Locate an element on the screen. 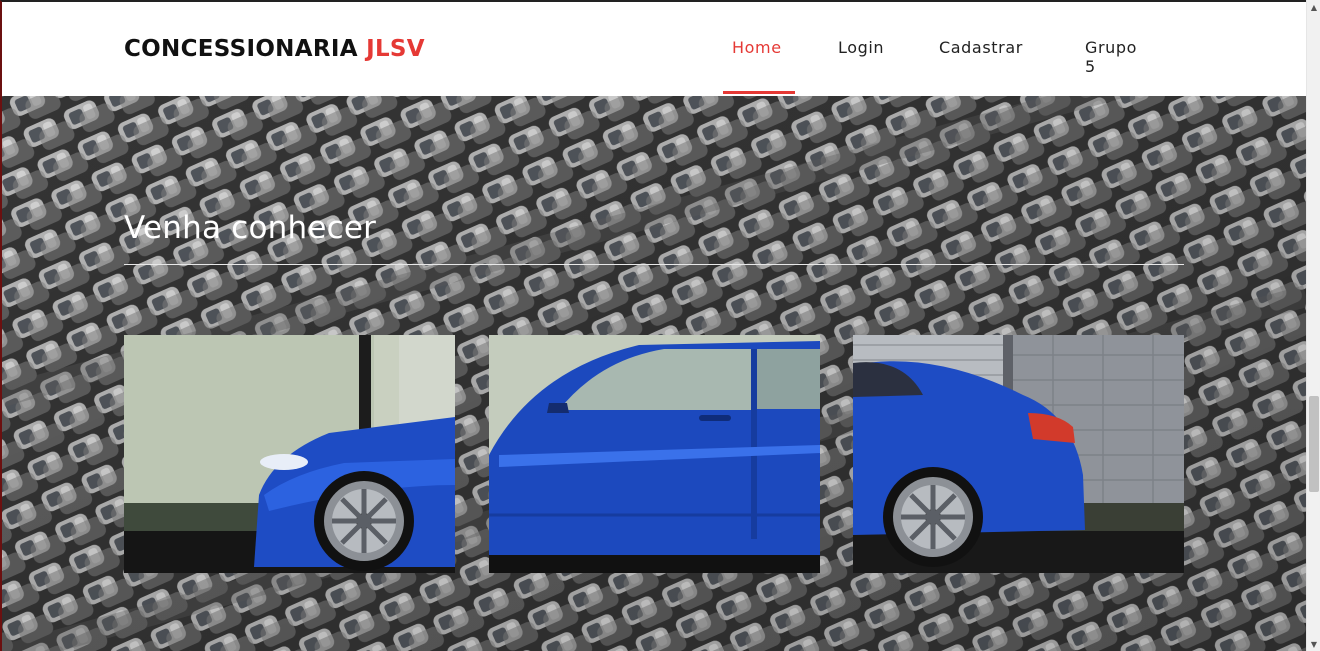 The width and height of the screenshot is (1320, 651). scroll-up-icon: ▲ is located at coordinates (1313, 7).